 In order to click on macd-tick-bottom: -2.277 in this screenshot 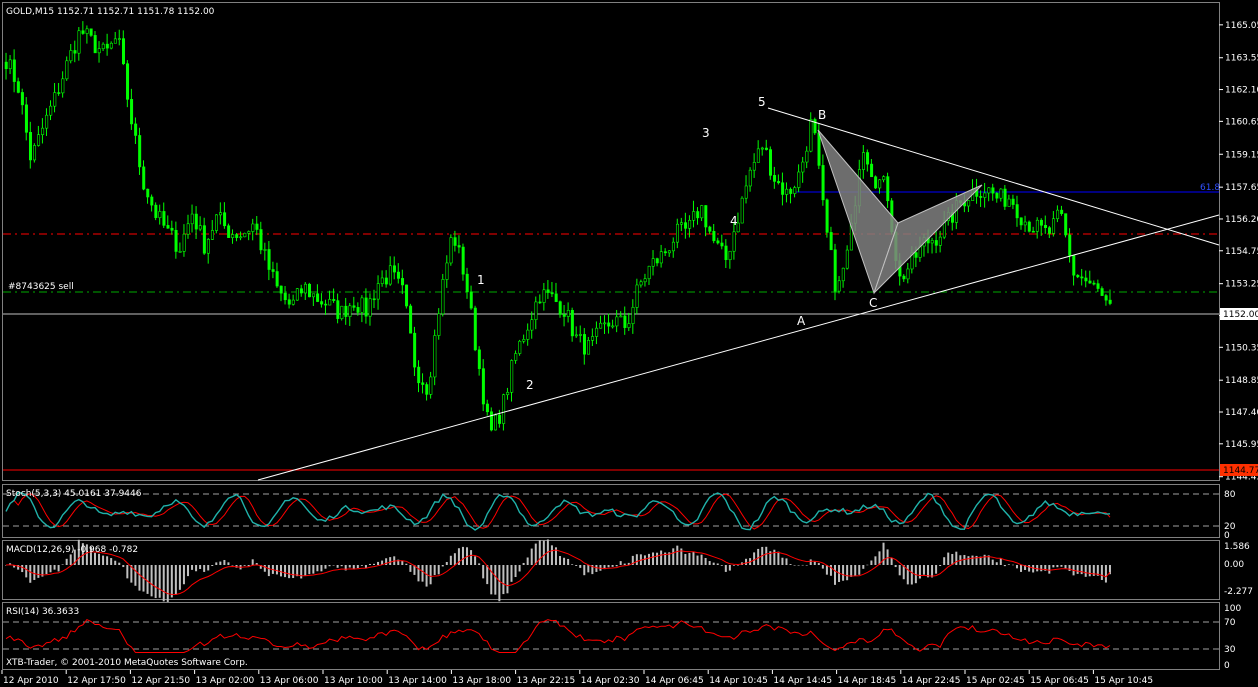, I will do `click(1238, 592)`.